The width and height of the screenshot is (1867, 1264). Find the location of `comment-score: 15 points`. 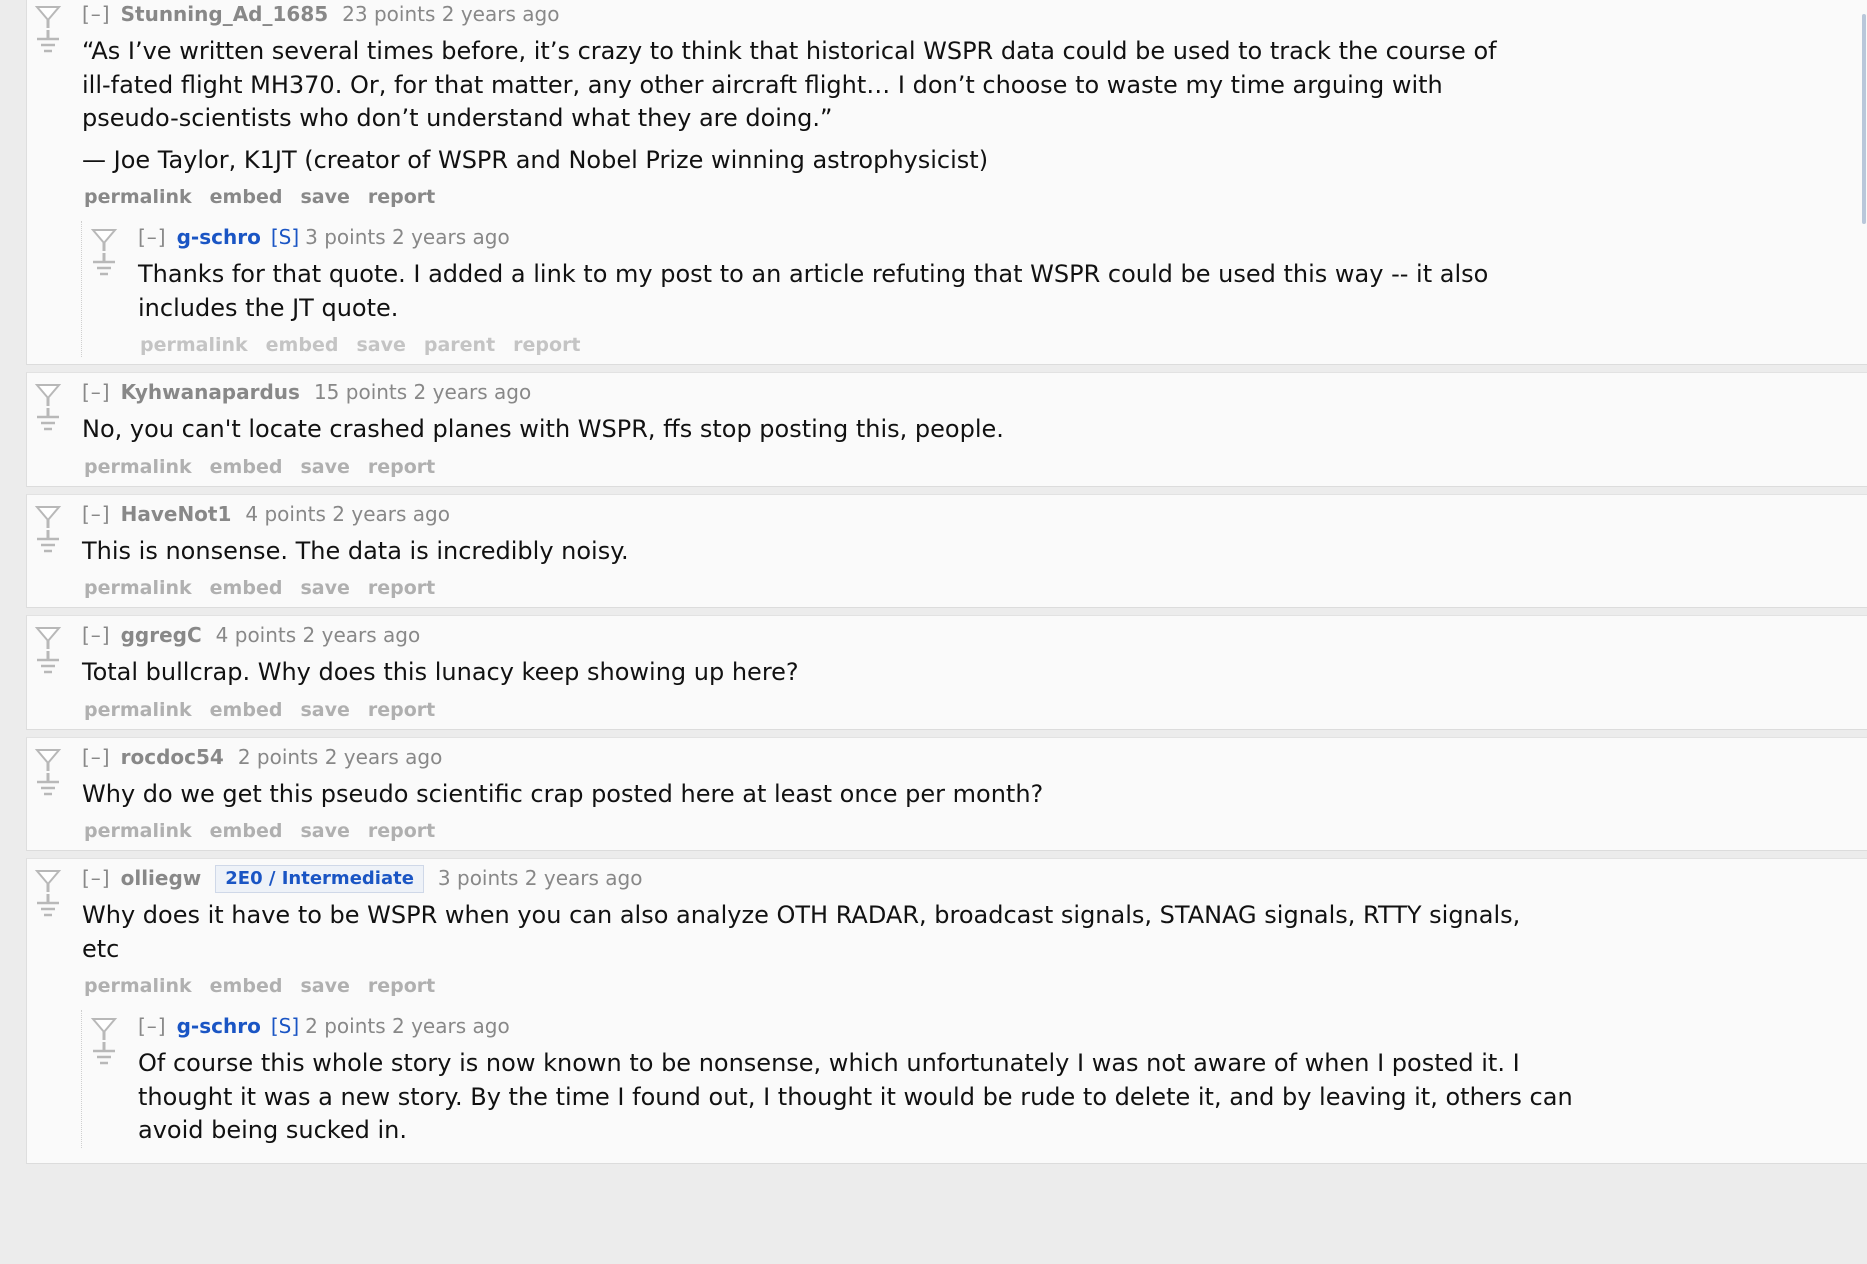

comment-score: 15 points is located at coordinates (360, 392).